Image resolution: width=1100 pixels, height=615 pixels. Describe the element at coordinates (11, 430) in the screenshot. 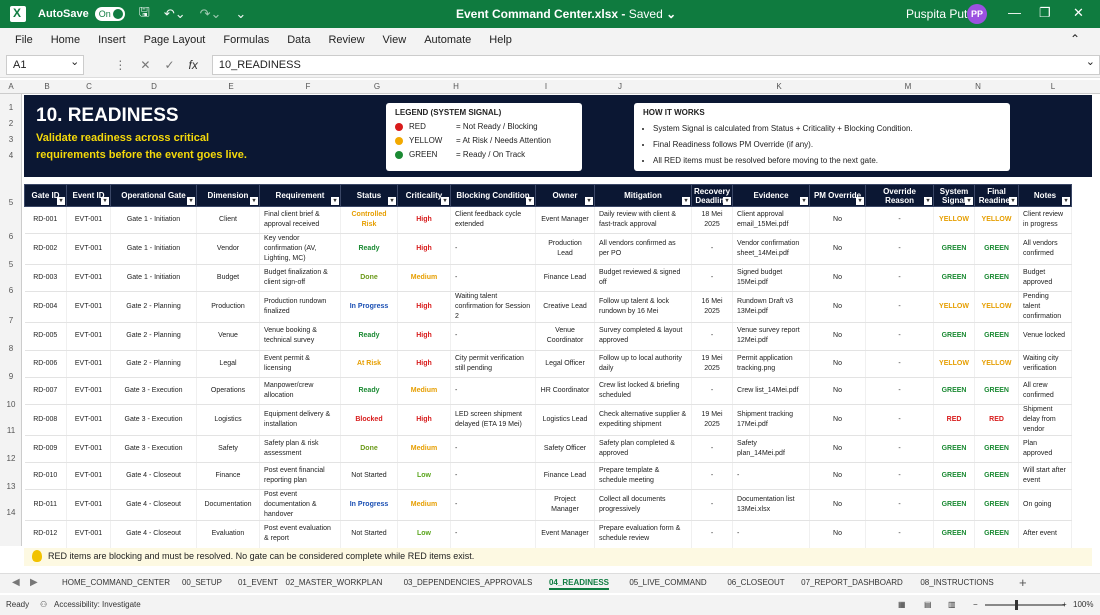

I see `row-header: 11` at that location.